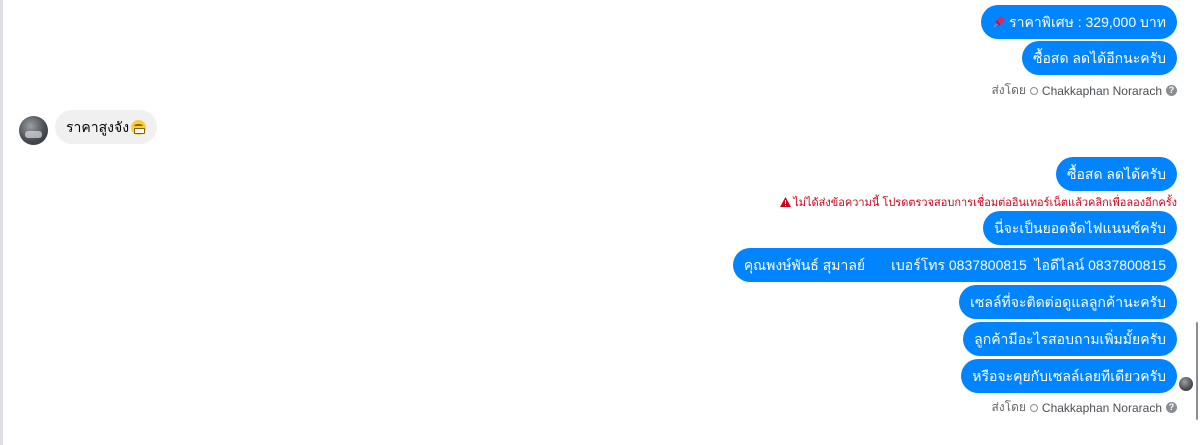  I want to click on contact-name-text: คุณพงษ์พันธ์ สุมาลย์, so click(804, 265).